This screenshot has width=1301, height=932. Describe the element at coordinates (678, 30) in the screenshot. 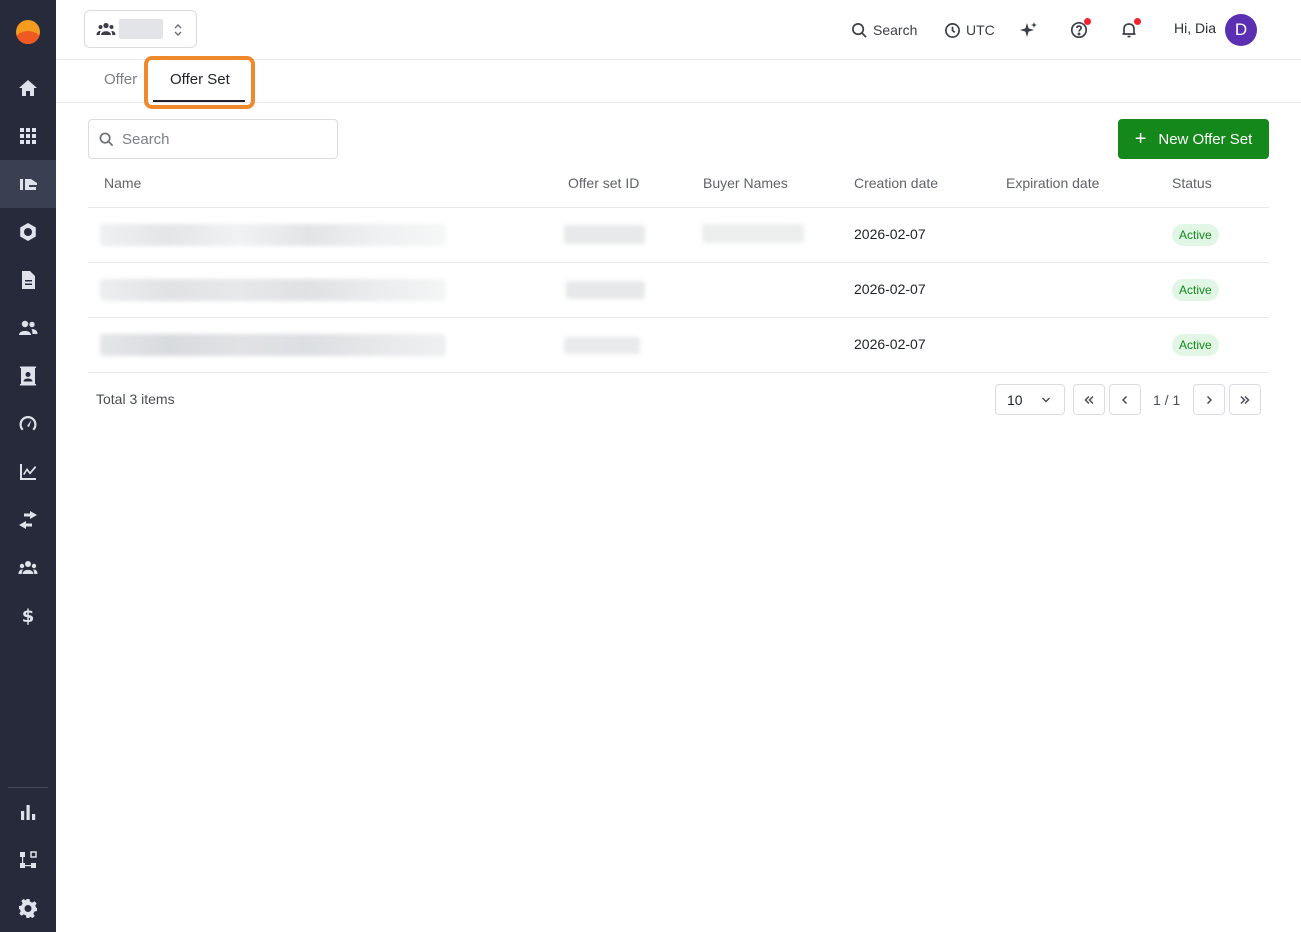

I see `top-header: Search UTC Hi, Dia D` at that location.